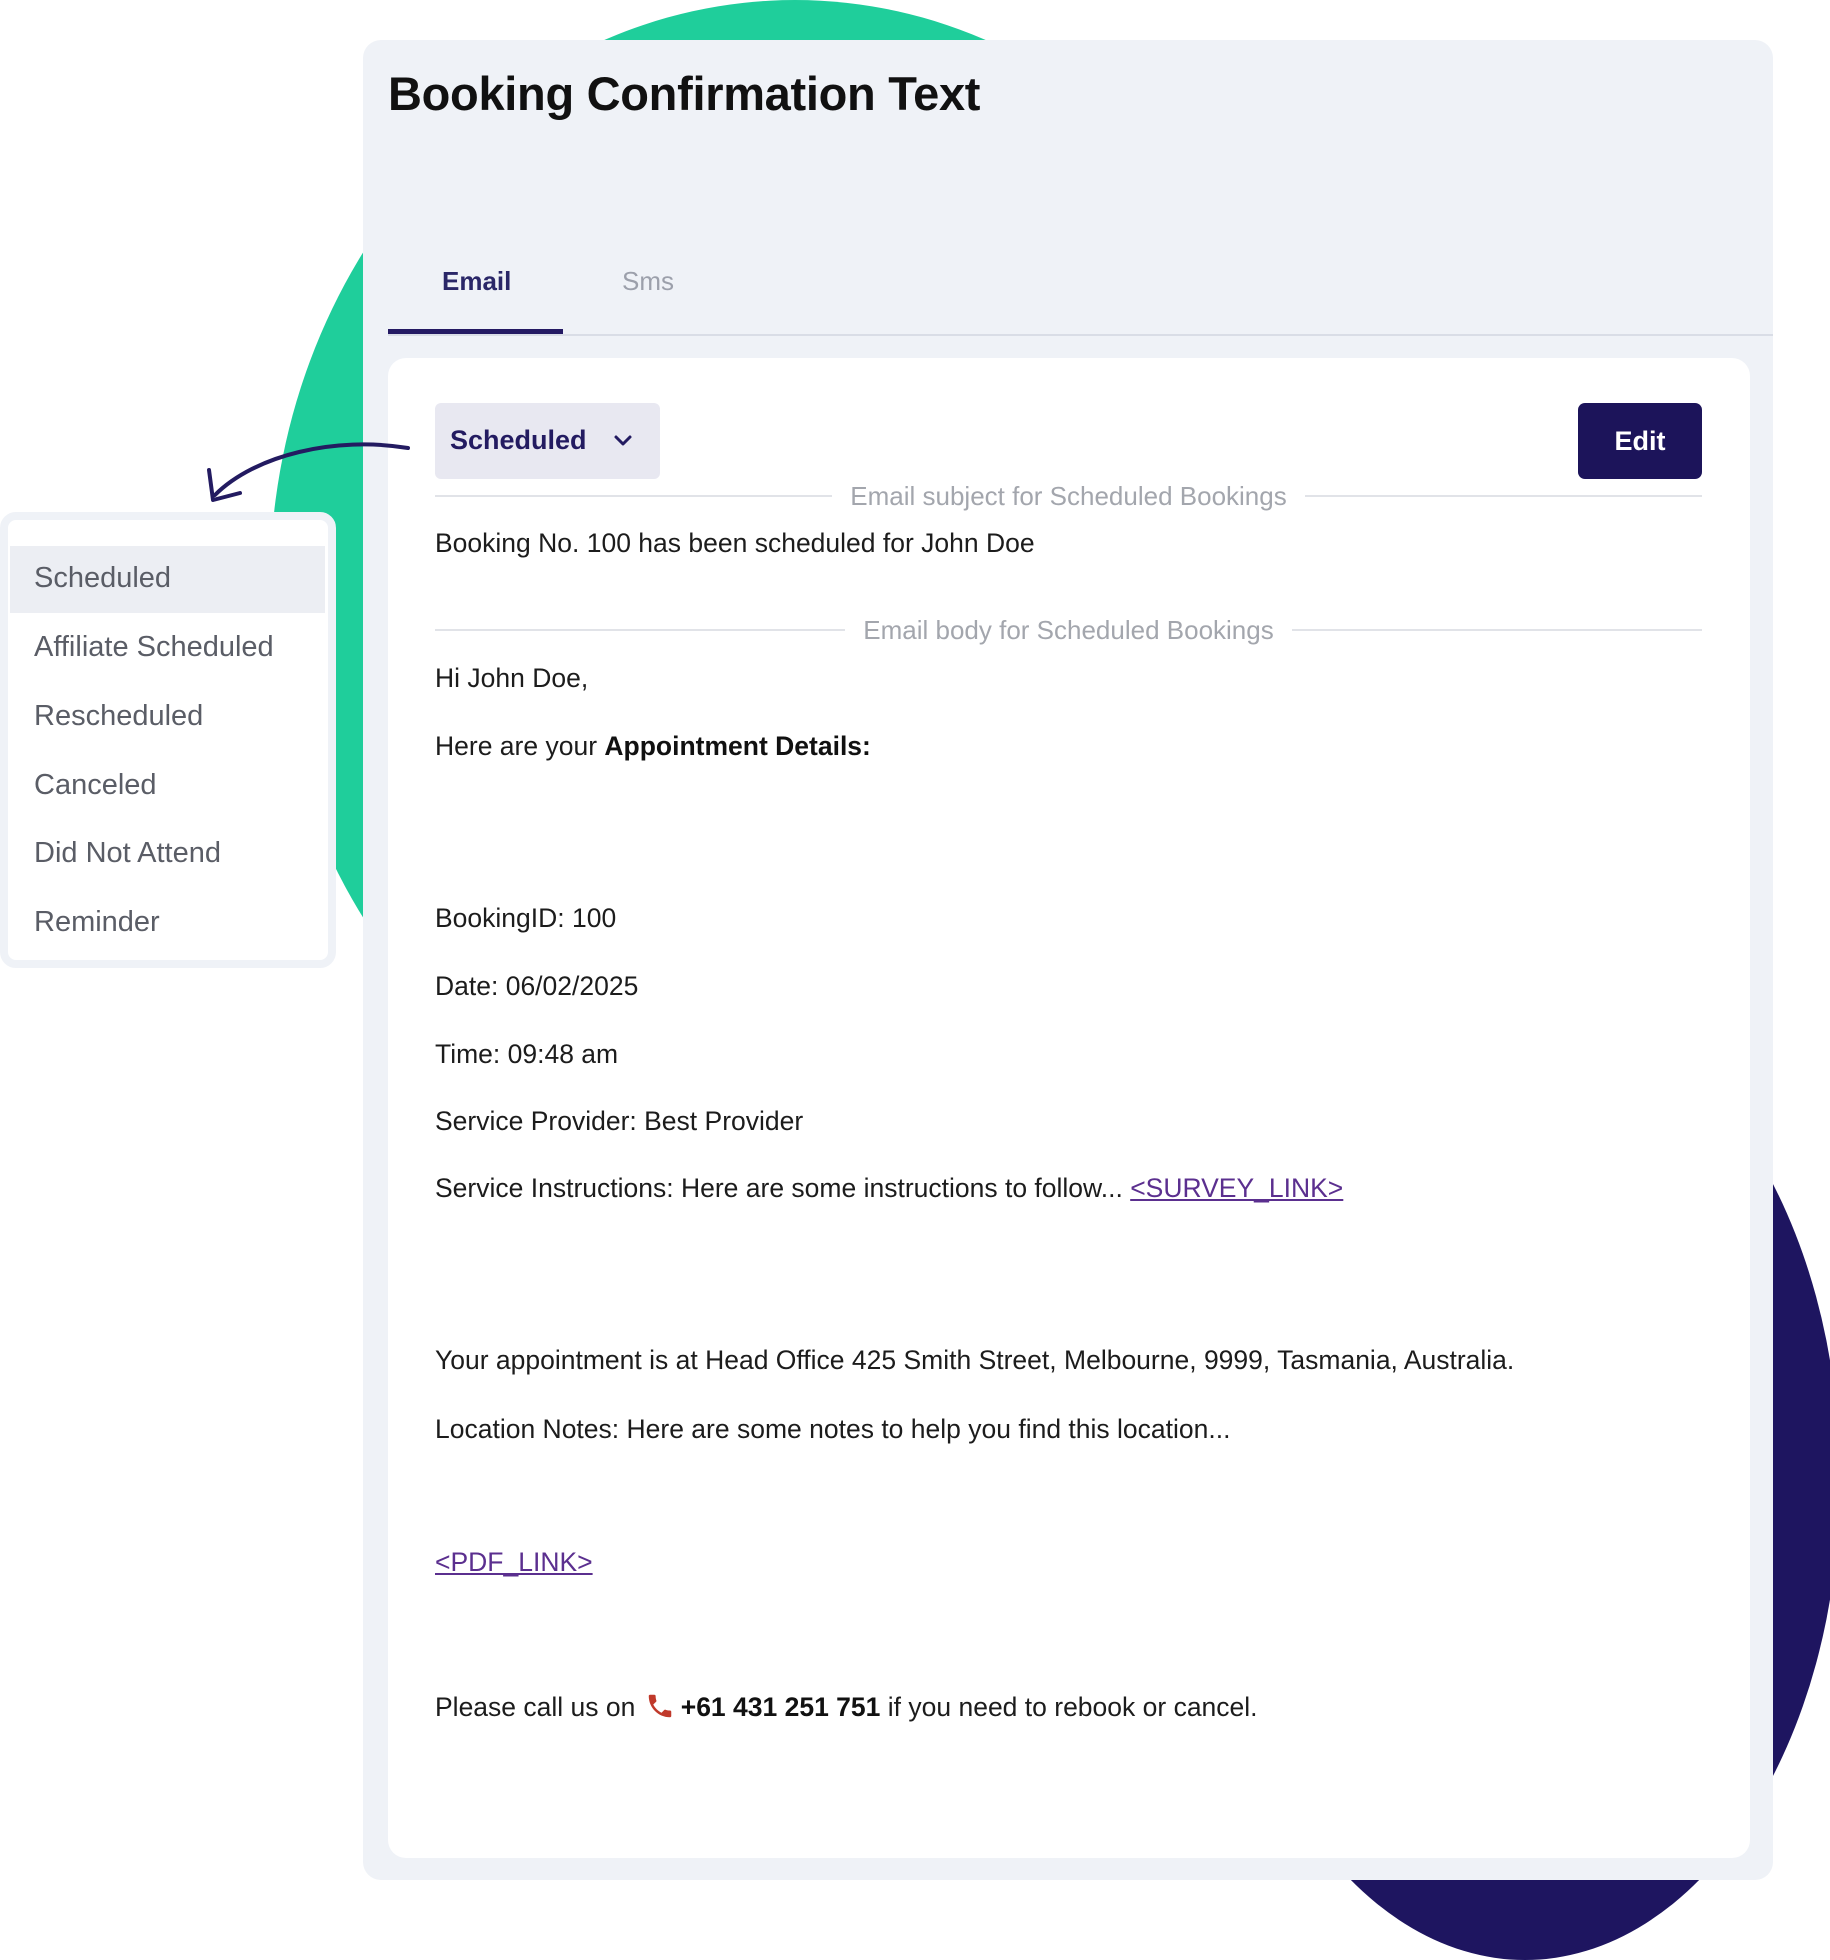 Image resolution: width=1830 pixels, height=1960 pixels. Describe the element at coordinates (476, 281) in the screenshot. I see `tab-email: Email` at that location.